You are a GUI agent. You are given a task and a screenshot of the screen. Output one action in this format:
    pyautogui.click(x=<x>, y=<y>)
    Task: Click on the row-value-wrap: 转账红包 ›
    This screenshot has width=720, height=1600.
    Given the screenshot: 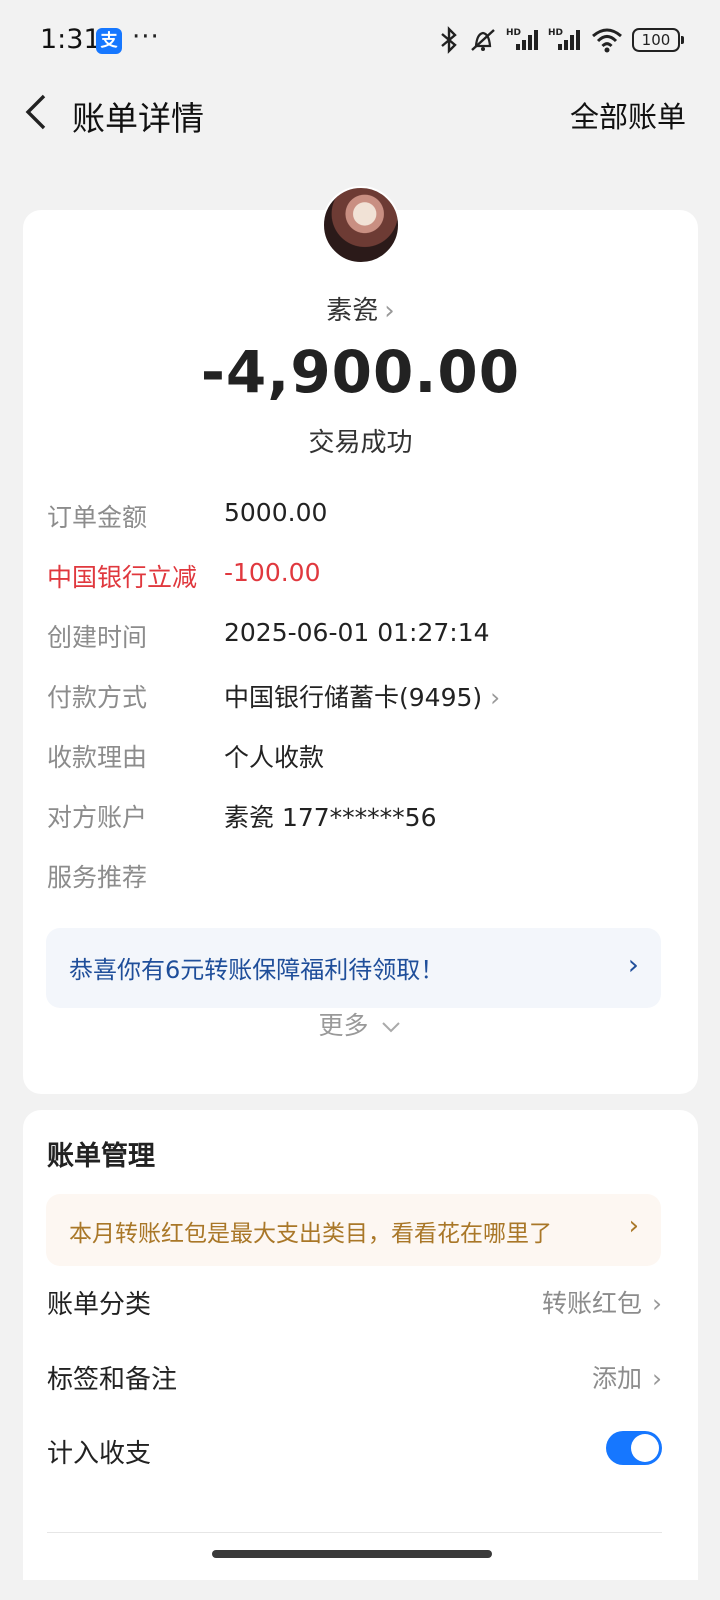 What is the action you would take?
    pyautogui.click(x=602, y=1302)
    